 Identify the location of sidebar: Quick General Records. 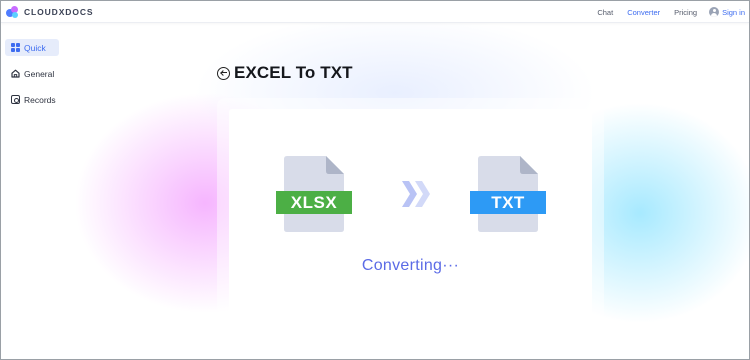
(33, 191).